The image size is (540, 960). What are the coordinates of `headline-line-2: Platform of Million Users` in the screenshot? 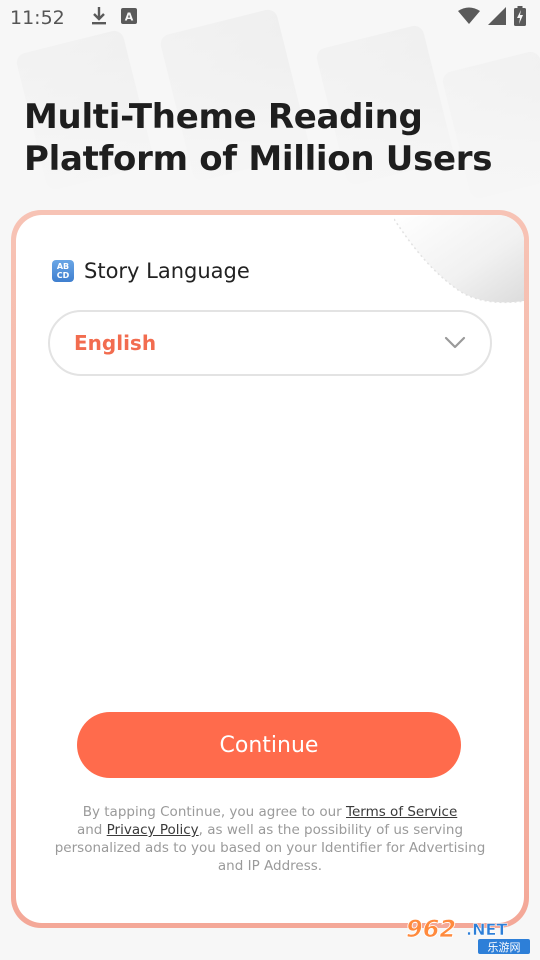 It's located at (258, 159).